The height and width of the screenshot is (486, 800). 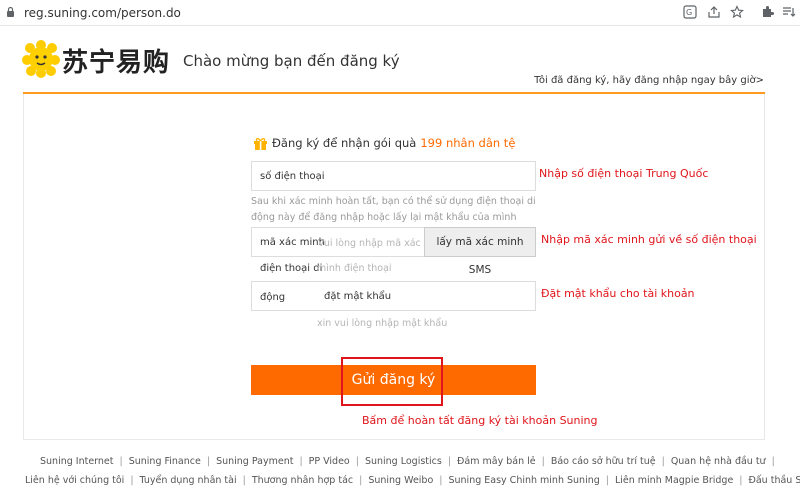 I want to click on submit-annotation: Bấm để hoàn tất đăng ký tài khoản Suning, so click(x=480, y=420).